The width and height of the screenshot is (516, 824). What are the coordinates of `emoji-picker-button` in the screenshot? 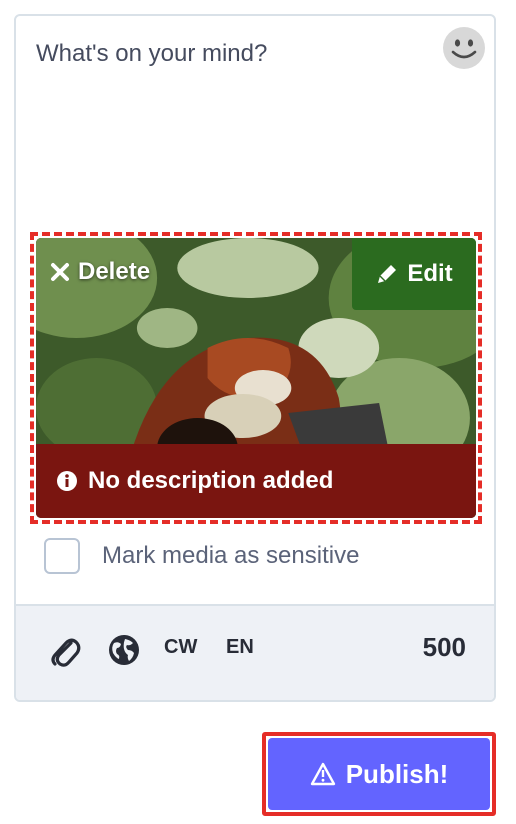 It's located at (464, 48).